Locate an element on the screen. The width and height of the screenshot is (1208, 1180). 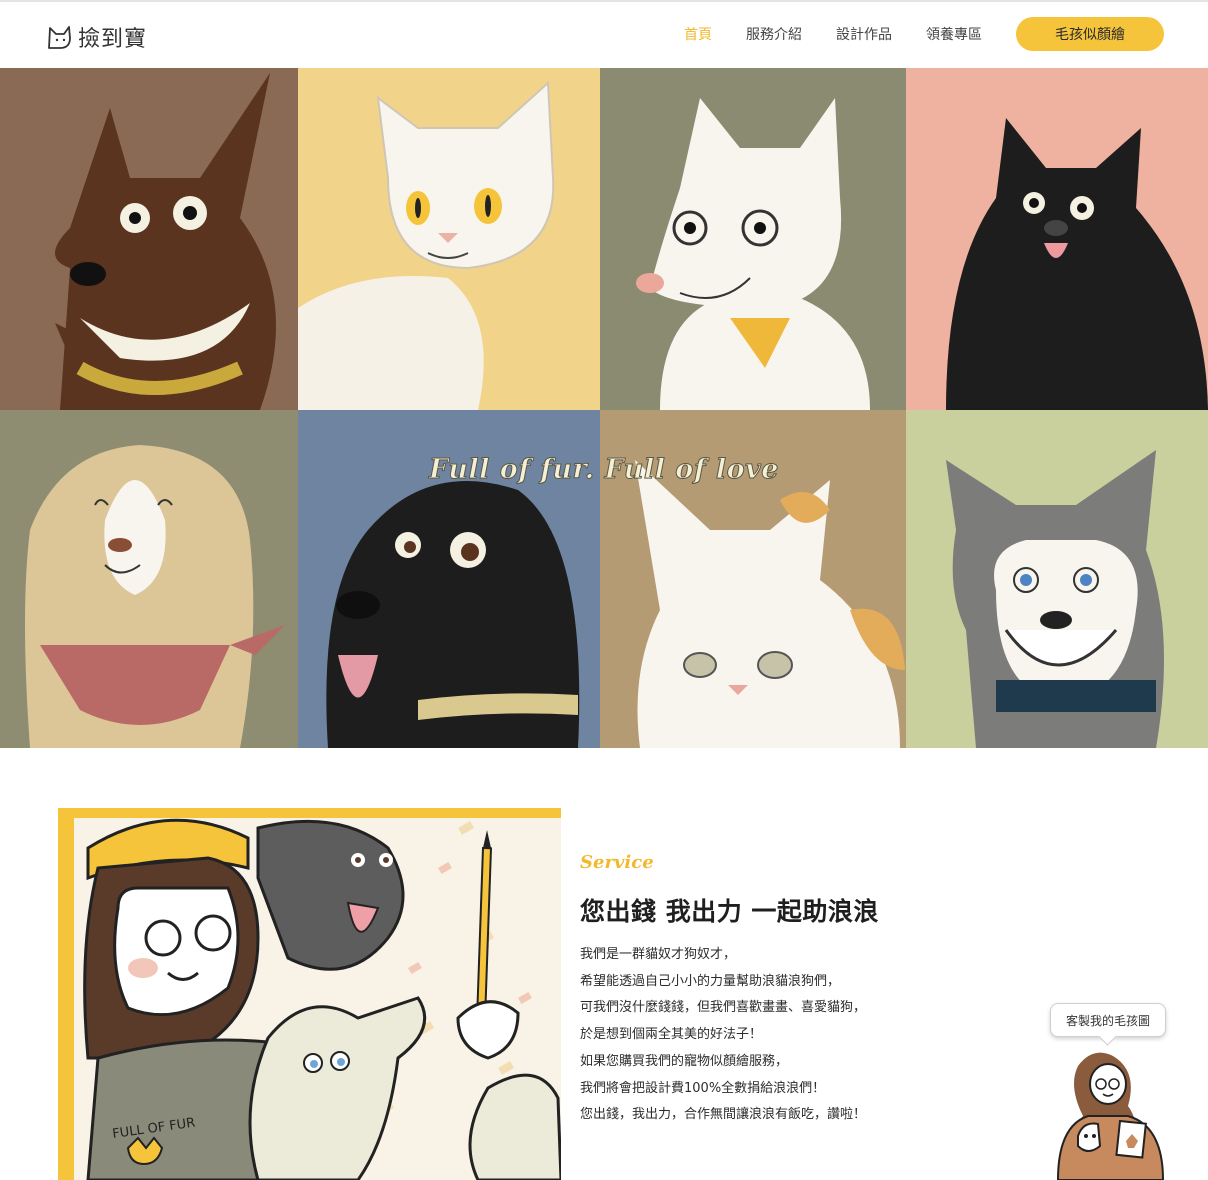
service-line: 可我們沒什麼錢錢，但我們喜歡畫畫、喜愛貓狗， is located at coordinates (723, 1008).